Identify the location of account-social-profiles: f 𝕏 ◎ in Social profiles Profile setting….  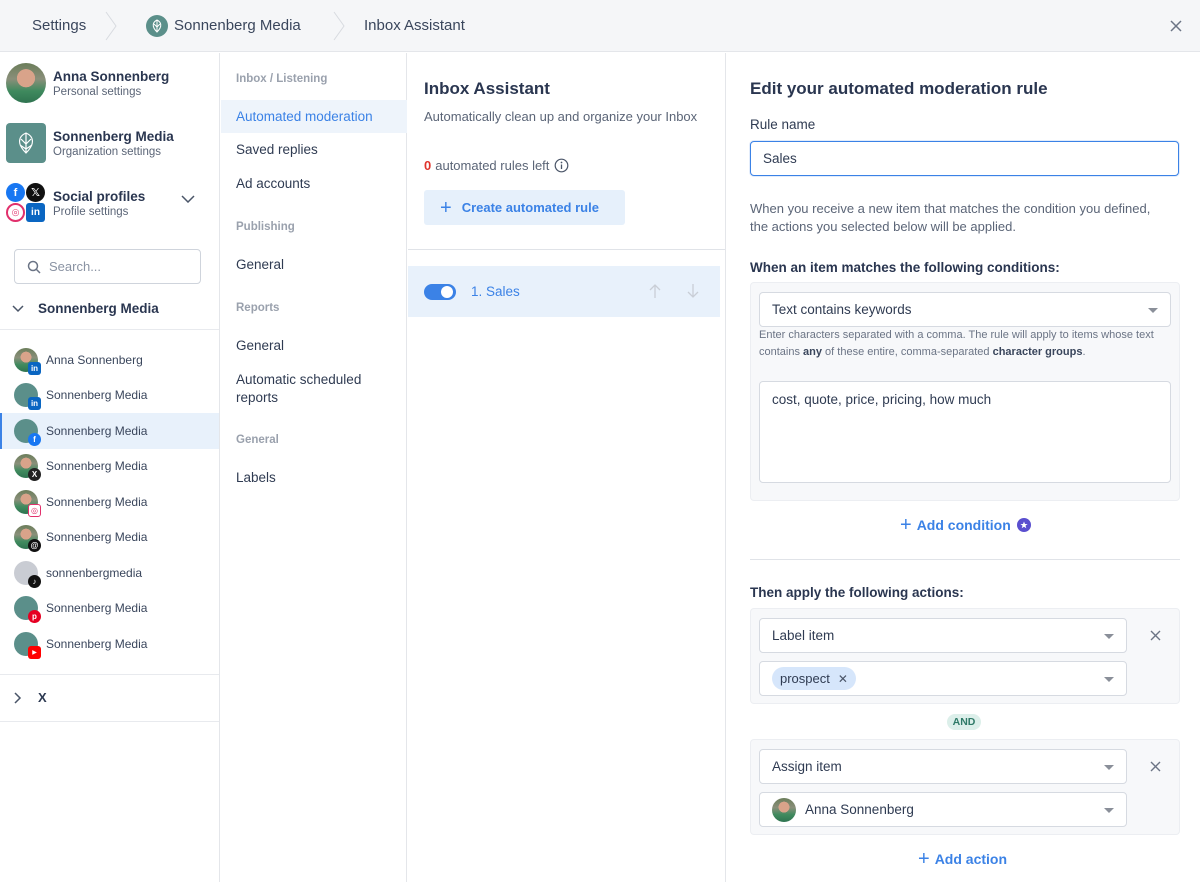
(109, 203).